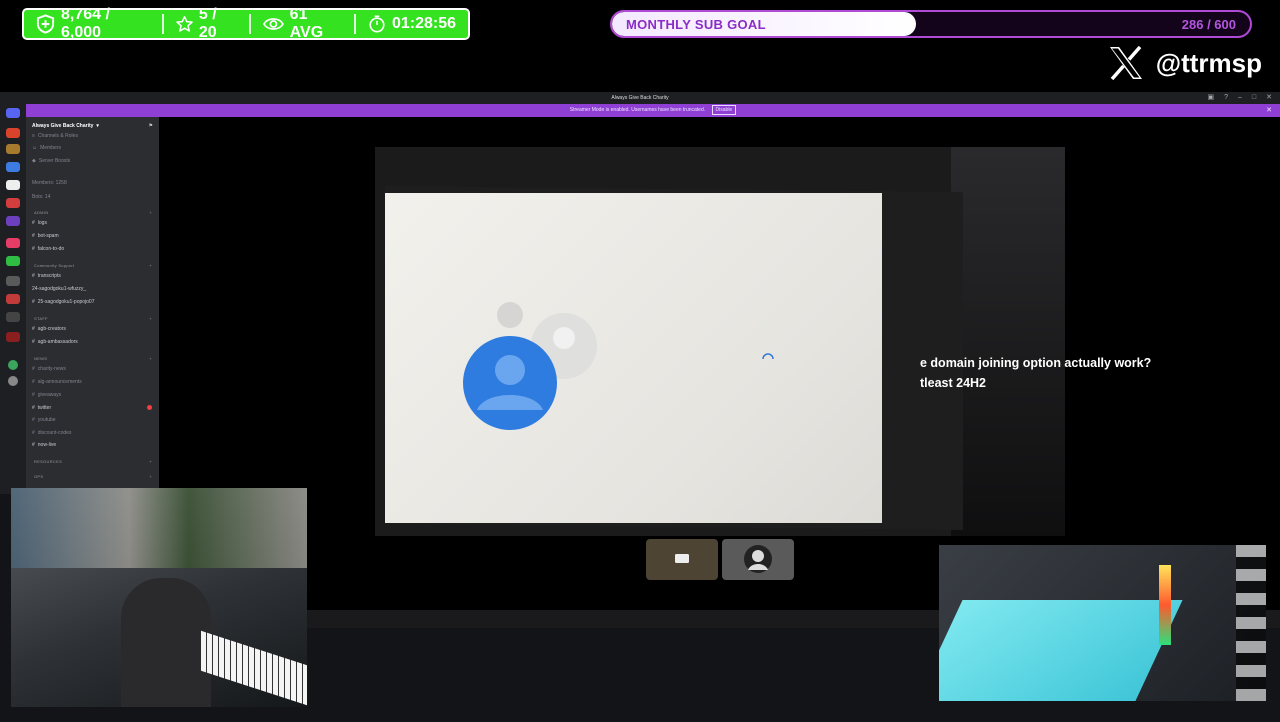 The height and width of the screenshot is (722, 1280). What do you see at coordinates (49, 276) in the screenshot?
I see `channel-label: transcripts` at bounding box center [49, 276].